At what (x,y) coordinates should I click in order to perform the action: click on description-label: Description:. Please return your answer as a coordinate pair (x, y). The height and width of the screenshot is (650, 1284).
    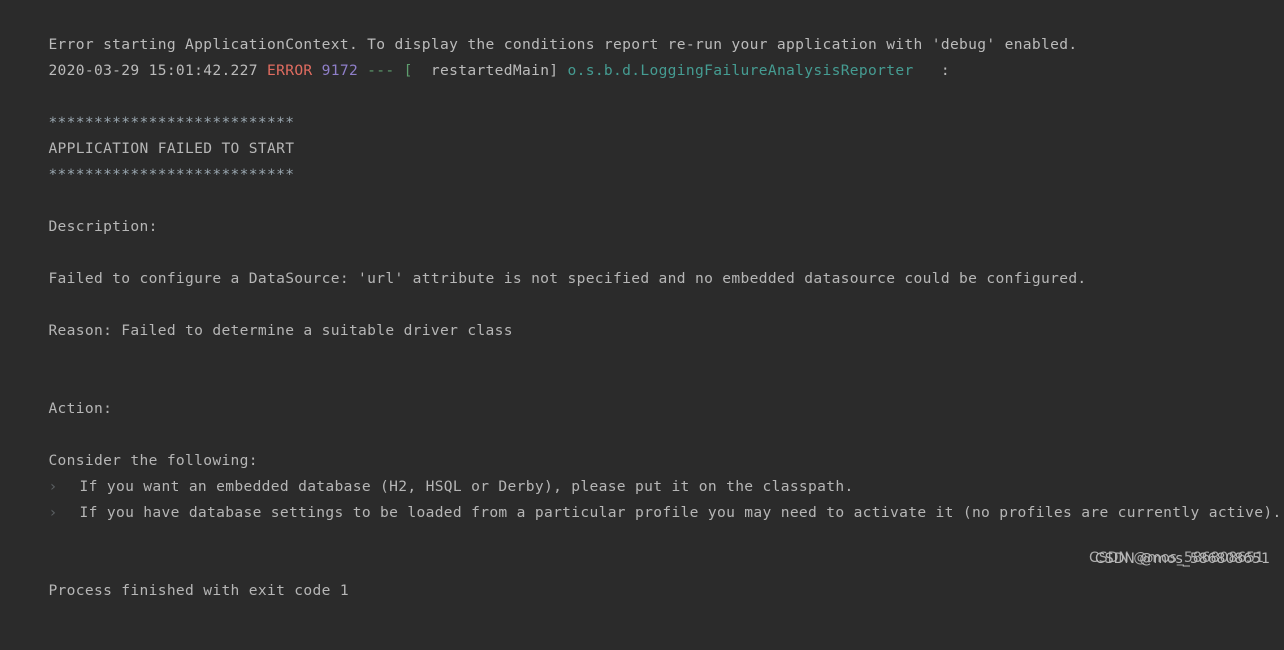
    Looking at the image, I should click on (648, 211).